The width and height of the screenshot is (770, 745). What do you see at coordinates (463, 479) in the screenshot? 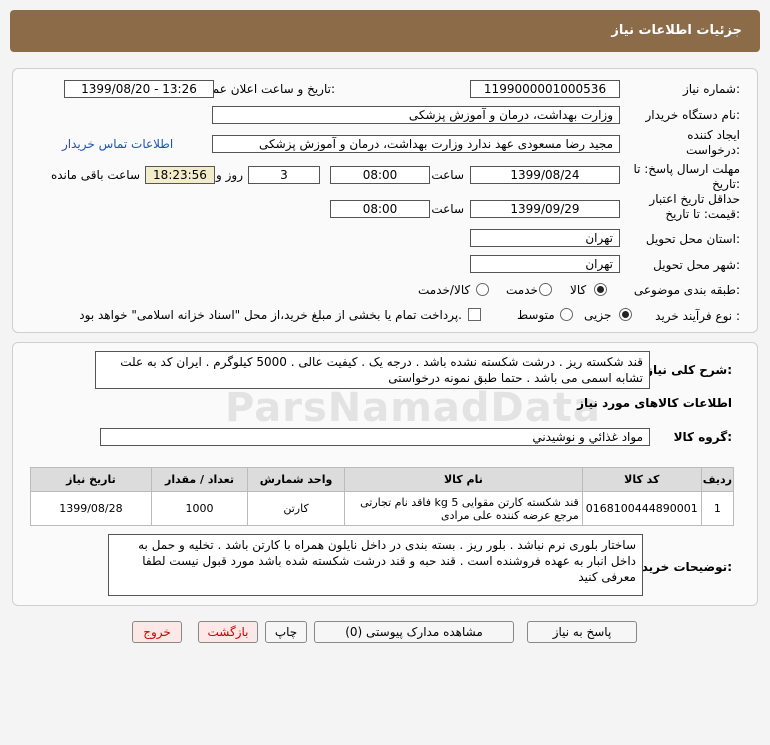
I see `col-name: نام کالا` at bounding box center [463, 479].